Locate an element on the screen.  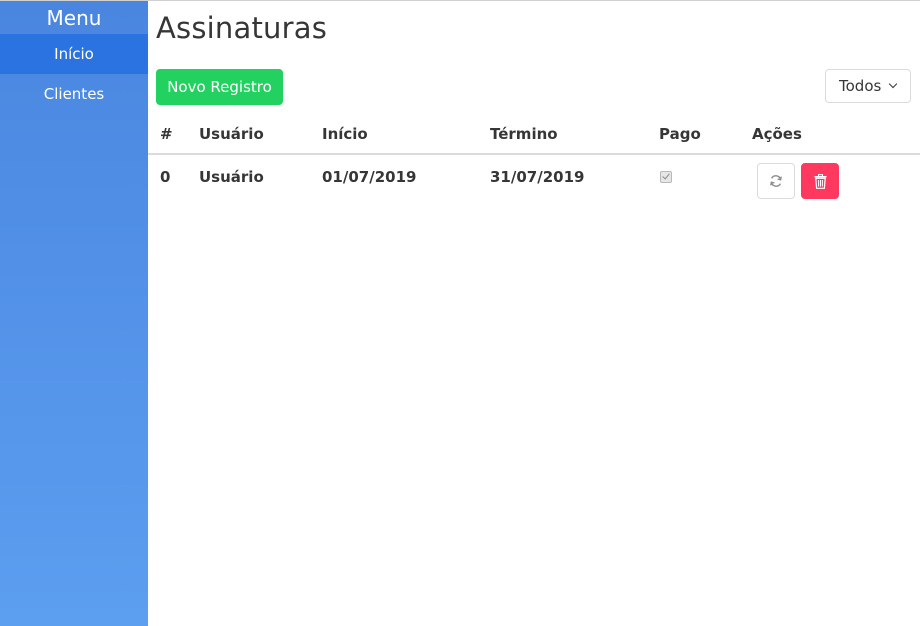
cell-termino: 31/07/2019 is located at coordinates (537, 177).